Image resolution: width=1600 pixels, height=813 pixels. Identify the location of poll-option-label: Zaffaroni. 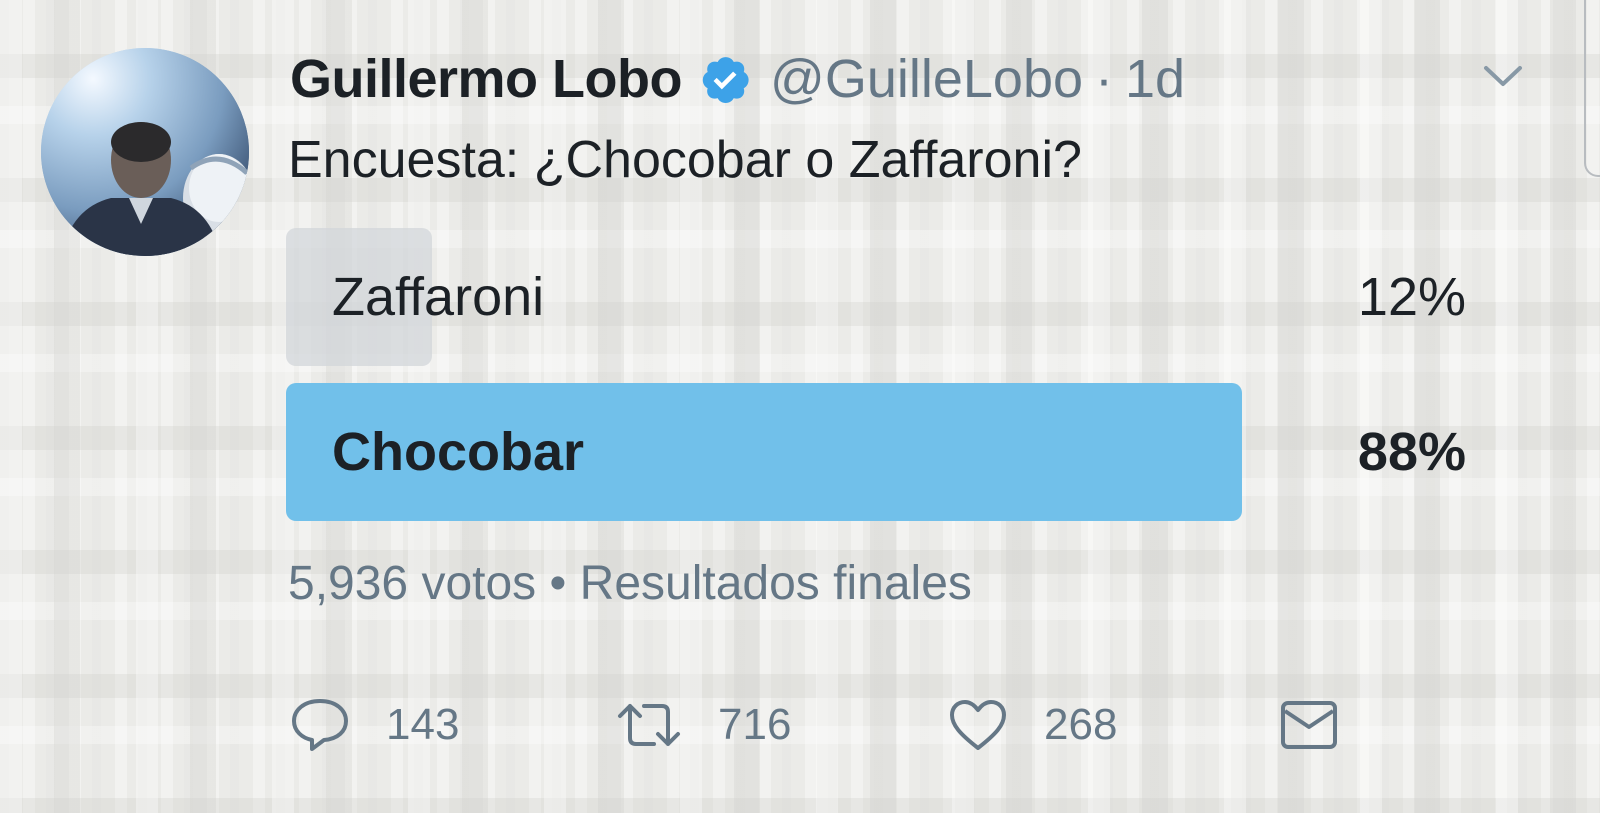
(438, 297).